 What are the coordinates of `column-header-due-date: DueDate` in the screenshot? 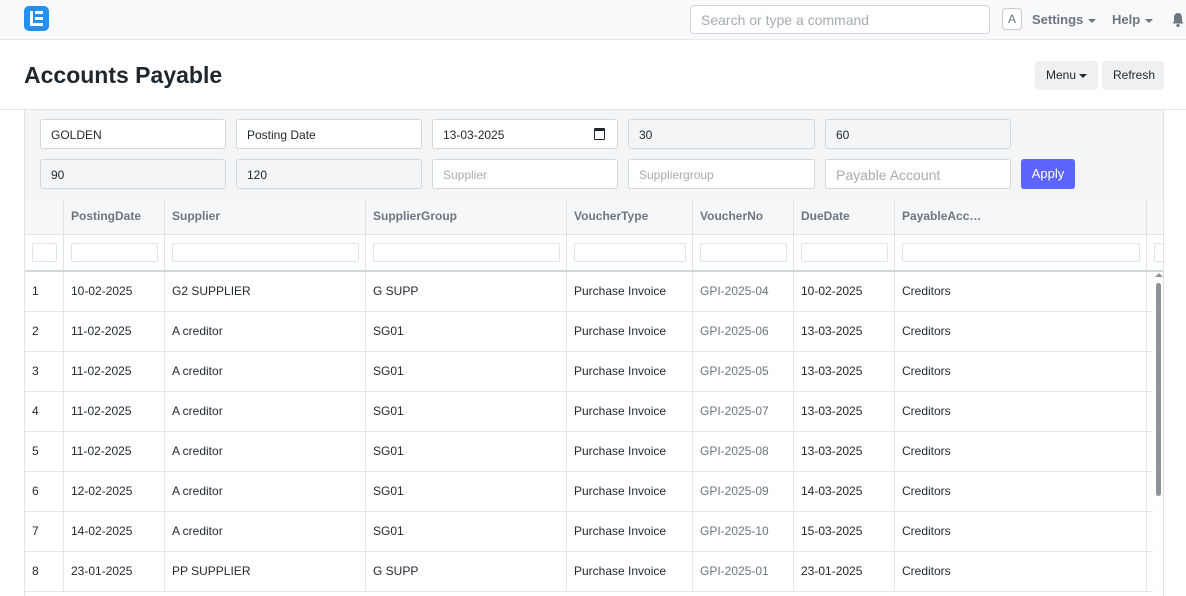 It's located at (844, 217).